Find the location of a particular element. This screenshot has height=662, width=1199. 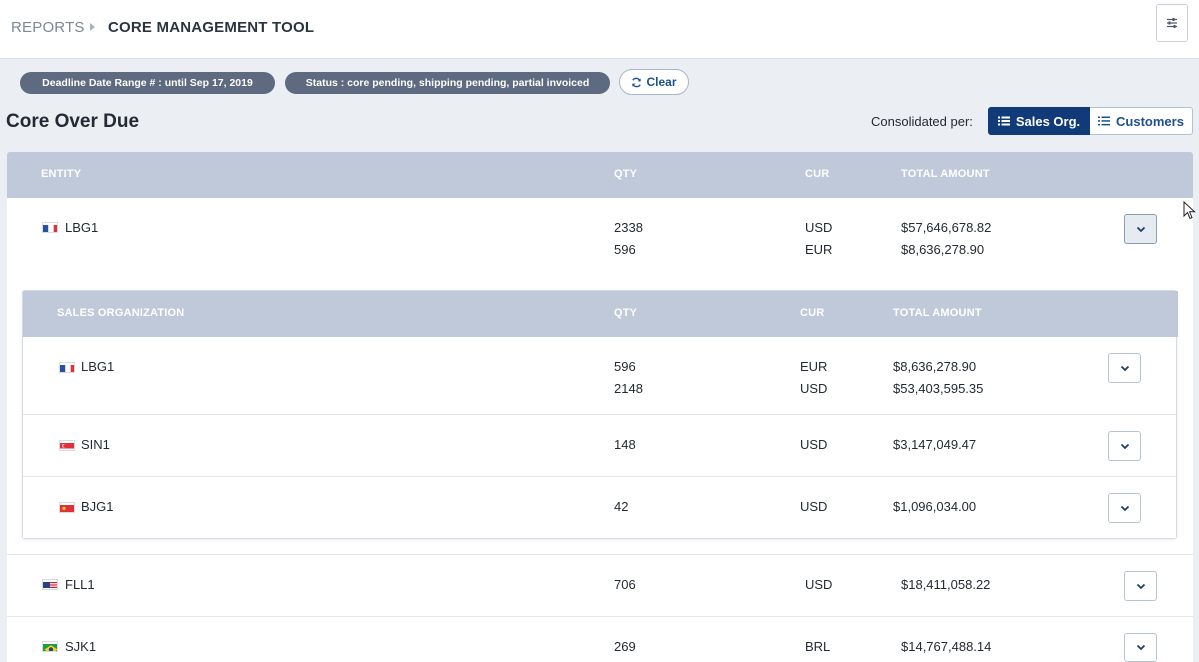

entity-name: FLL1 is located at coordinates (80, 584).